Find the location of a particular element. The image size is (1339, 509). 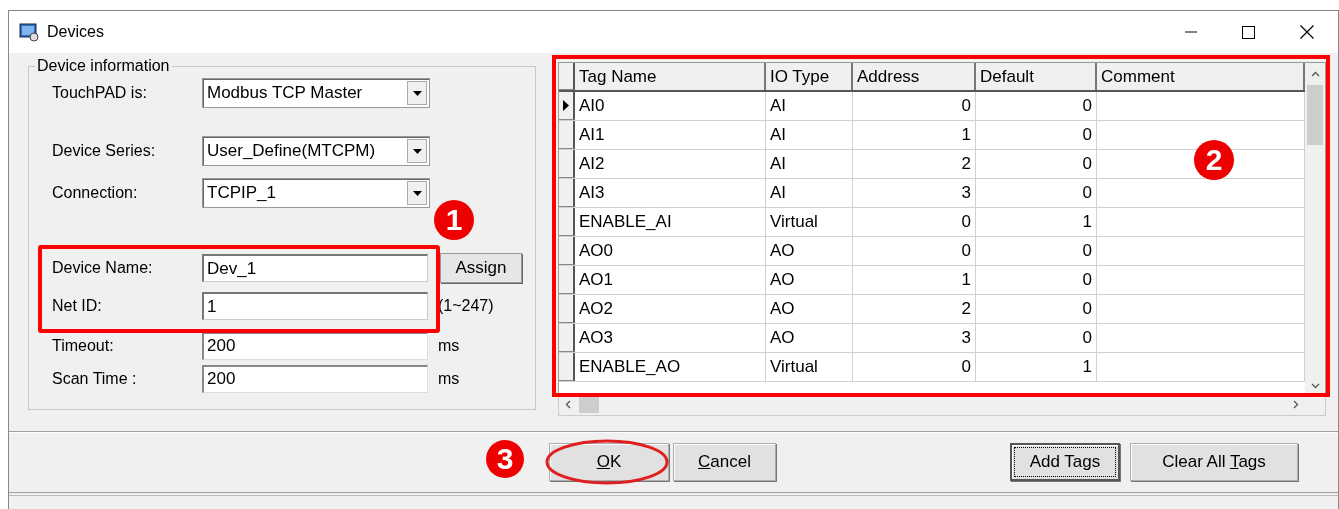

table-cell: AI3 is located at coordinates (670, 193).